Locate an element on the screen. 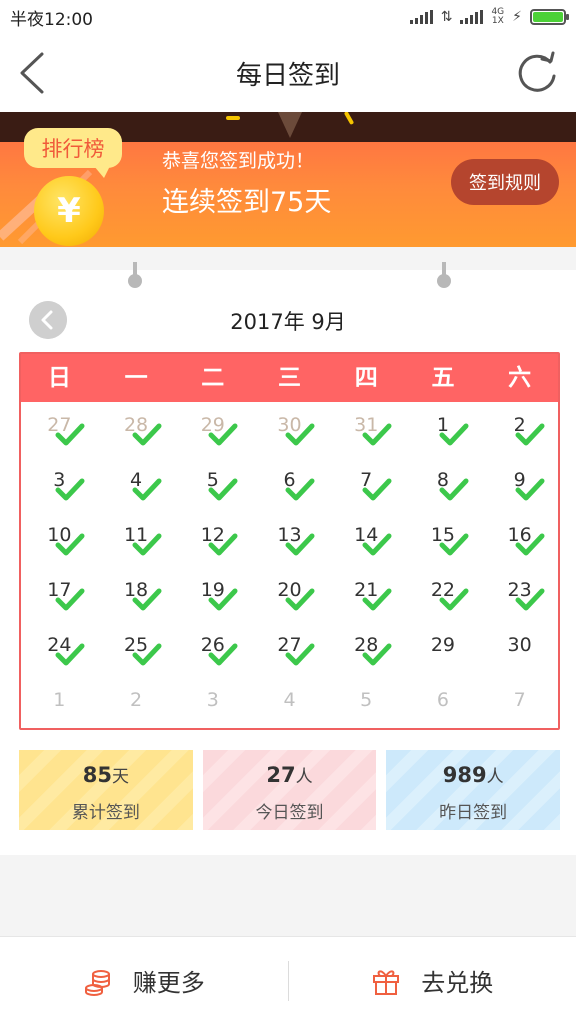  weekday-label: 五 is located at coordinates (443, 378).